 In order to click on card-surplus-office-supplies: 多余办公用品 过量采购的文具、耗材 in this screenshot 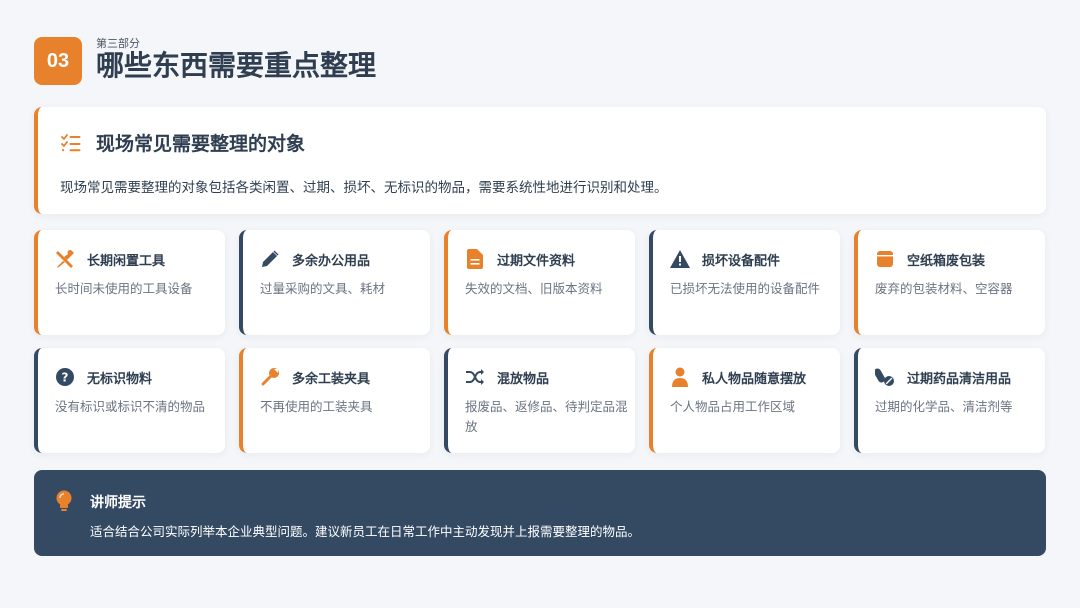, I will do `click(334, 282)`.